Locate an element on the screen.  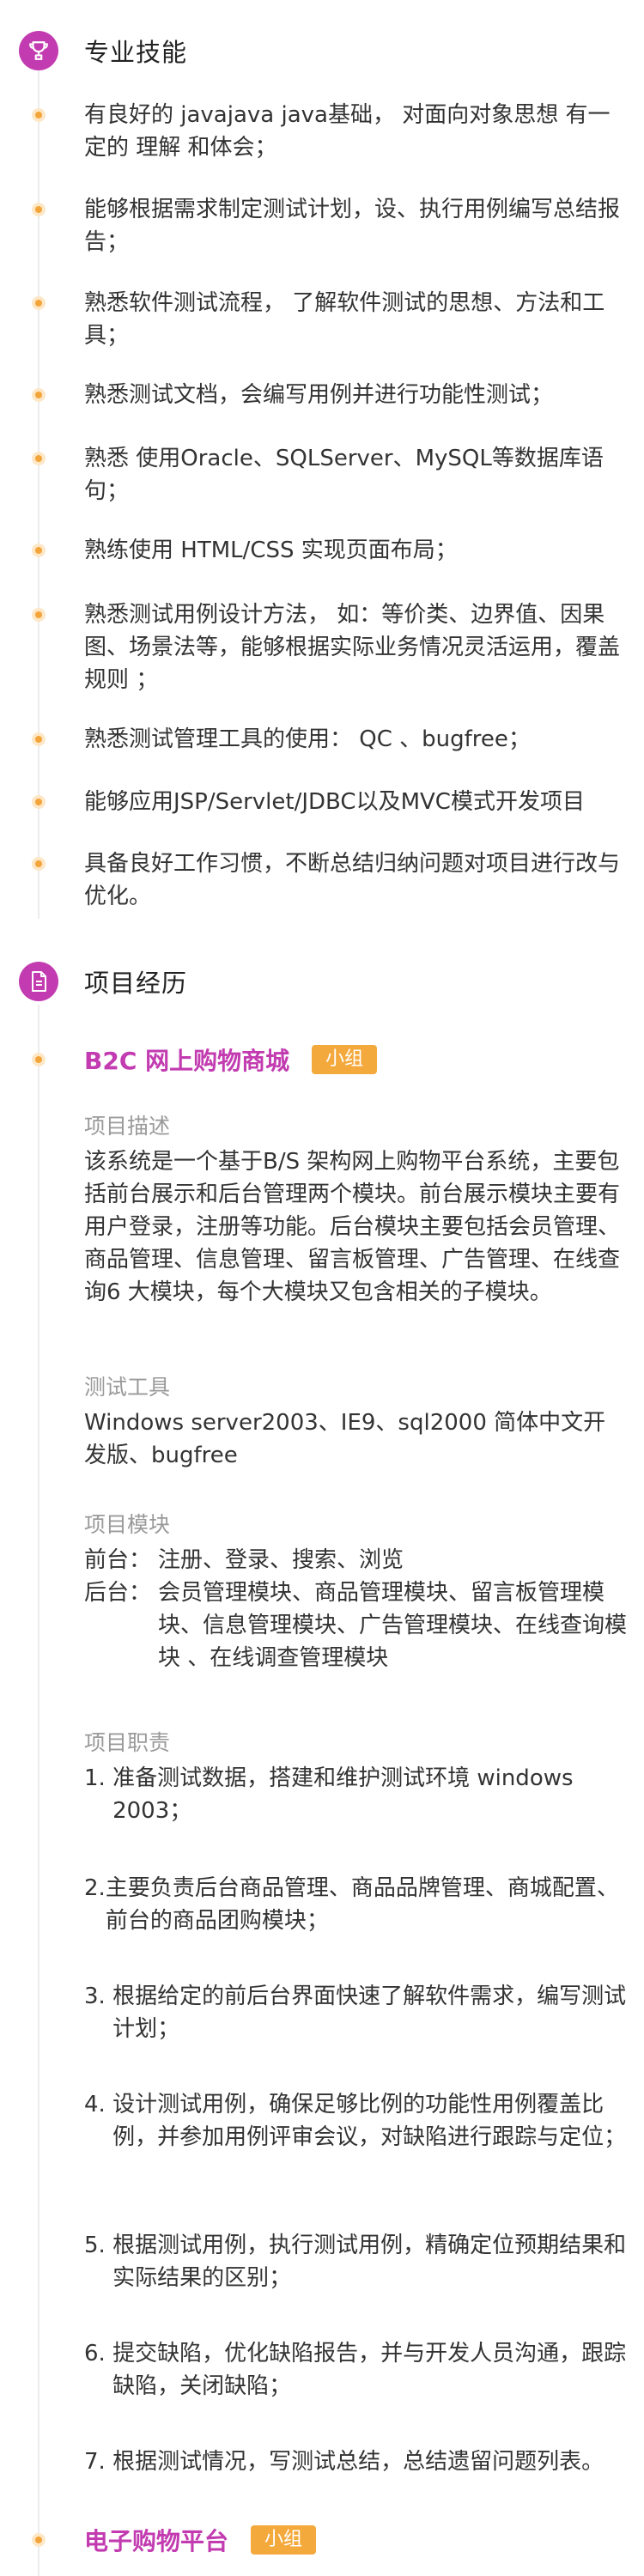
skill-item: 熟悉 使用Oracle、SQLServer、MySQL等数据库语句； is located at coordinates (344, 475).